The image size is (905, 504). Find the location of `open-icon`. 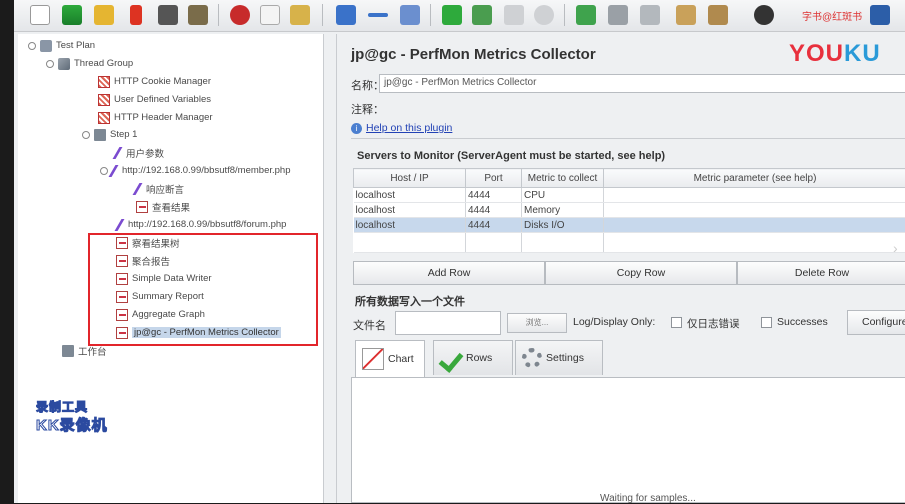

open-icon is located at coordinates (104, 15).